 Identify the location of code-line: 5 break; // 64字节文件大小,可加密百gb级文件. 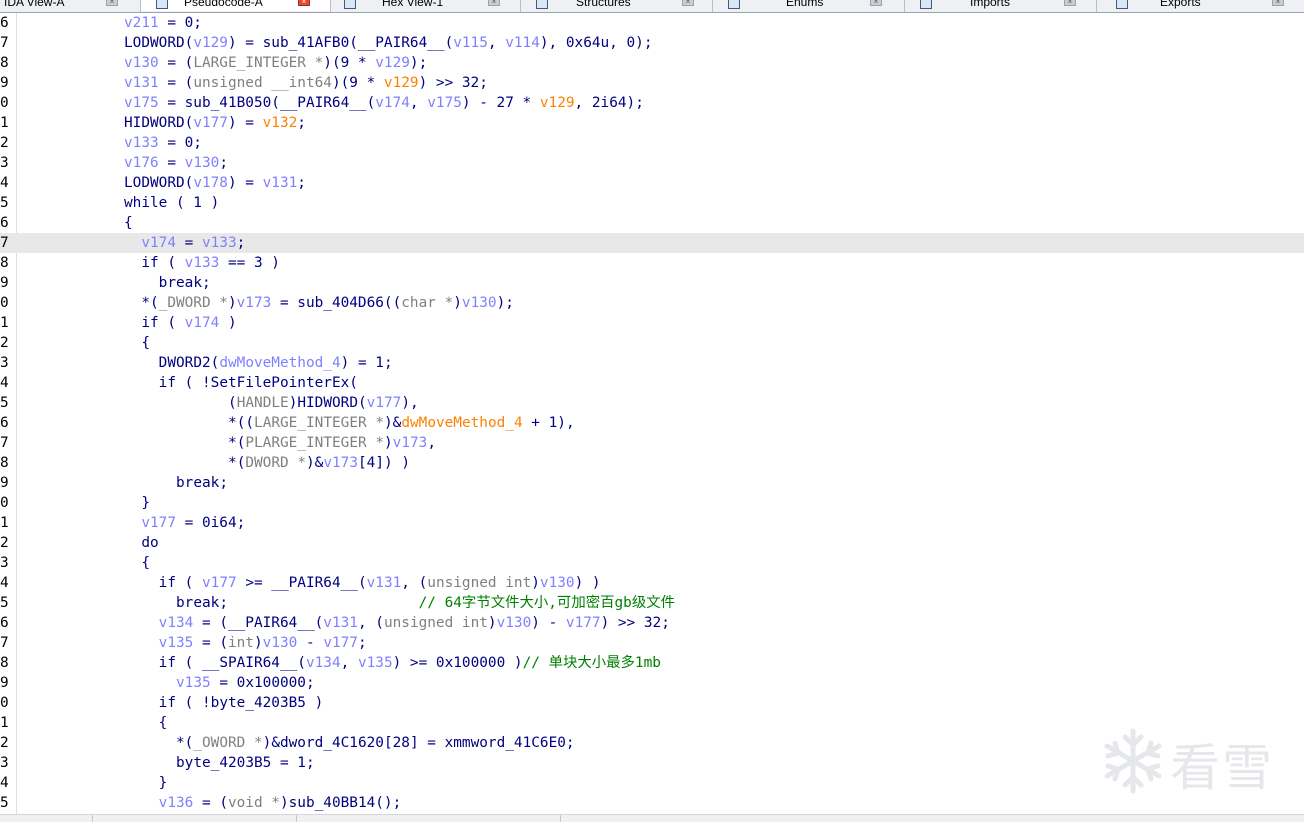
(652, 603).